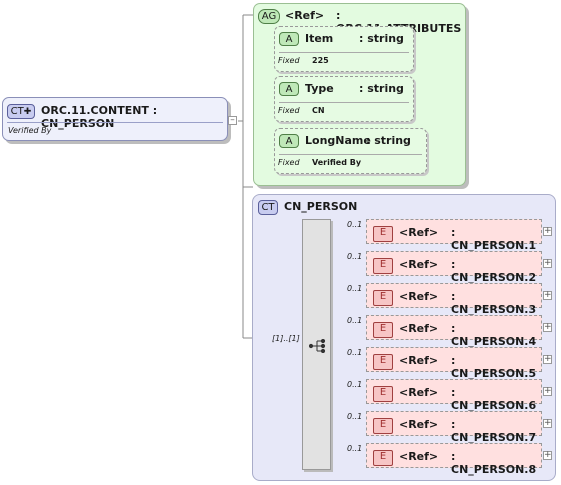 Image resolution: width=561 pixels, height=485 pixels. I want to click on element-node-cn-person-3: E <Ref> : CN_PERSON.3, so click(454, 299).